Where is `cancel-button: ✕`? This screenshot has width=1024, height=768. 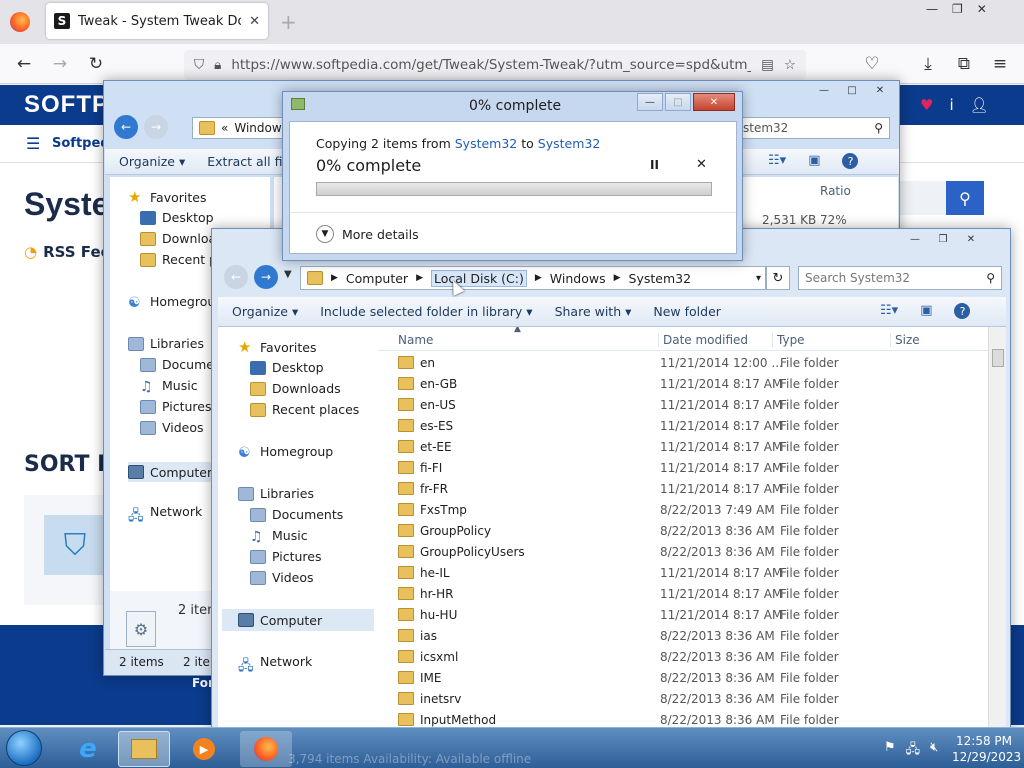 cancel-button: ✕ is located at coordinates (701, 164).